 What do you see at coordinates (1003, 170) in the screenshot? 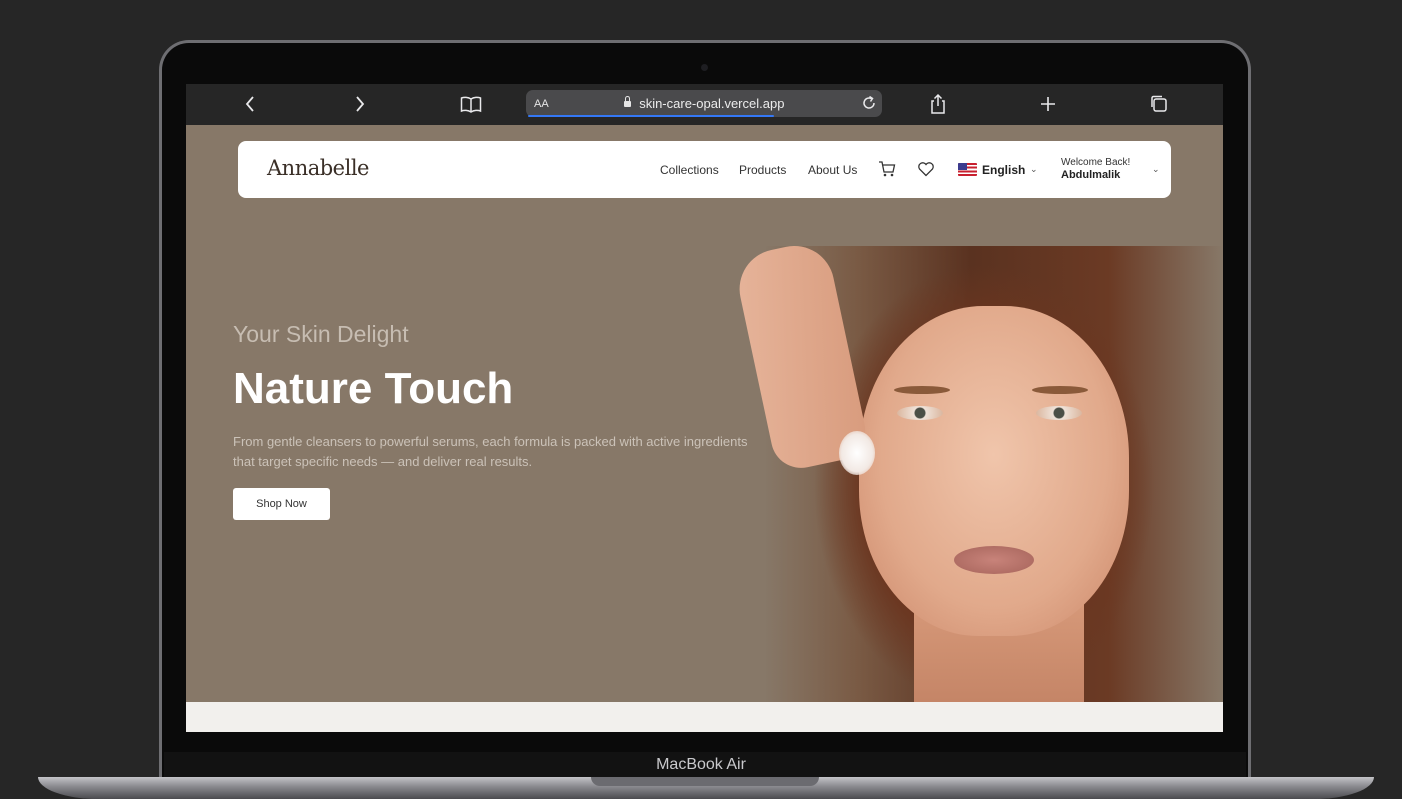
I see `language-selector: English` at bounding box center [1003, 170].